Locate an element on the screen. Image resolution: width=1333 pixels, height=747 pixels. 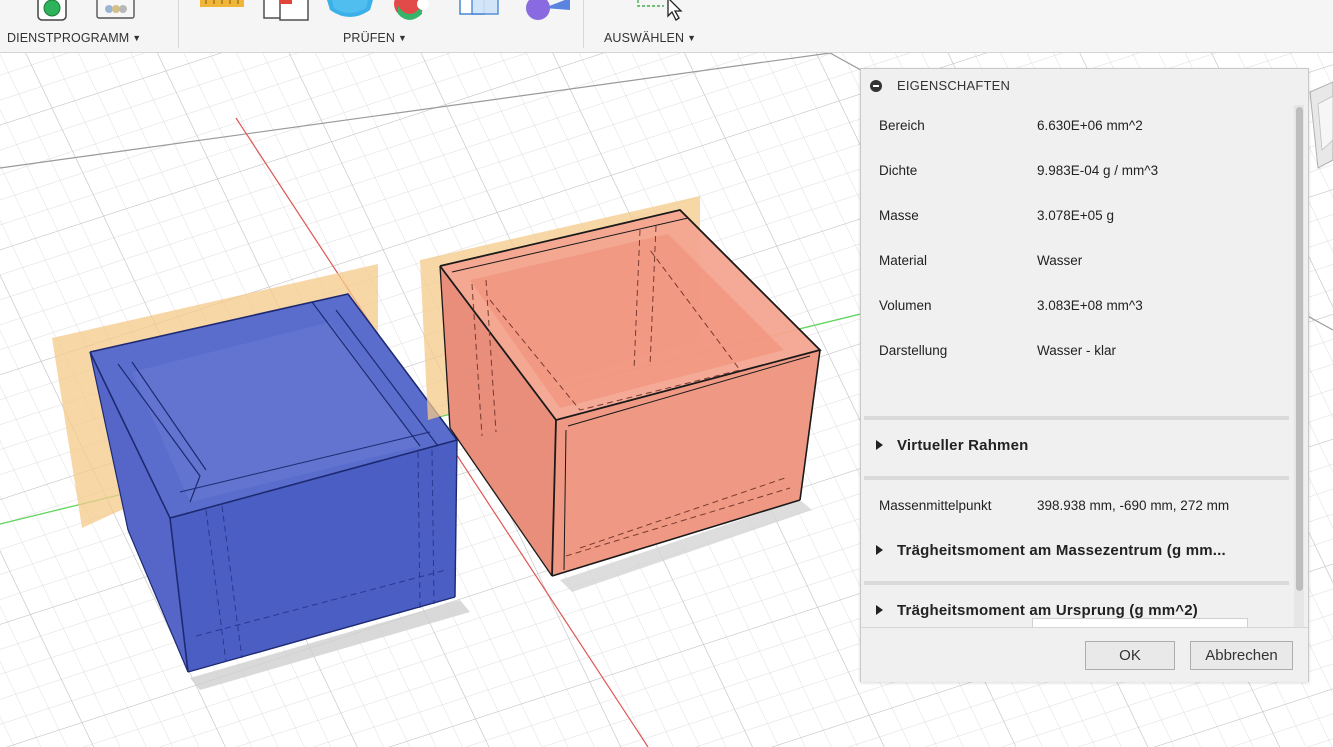
property-value: 9.983E-04 g / mm^3 is located at coordinates (1098, 170).